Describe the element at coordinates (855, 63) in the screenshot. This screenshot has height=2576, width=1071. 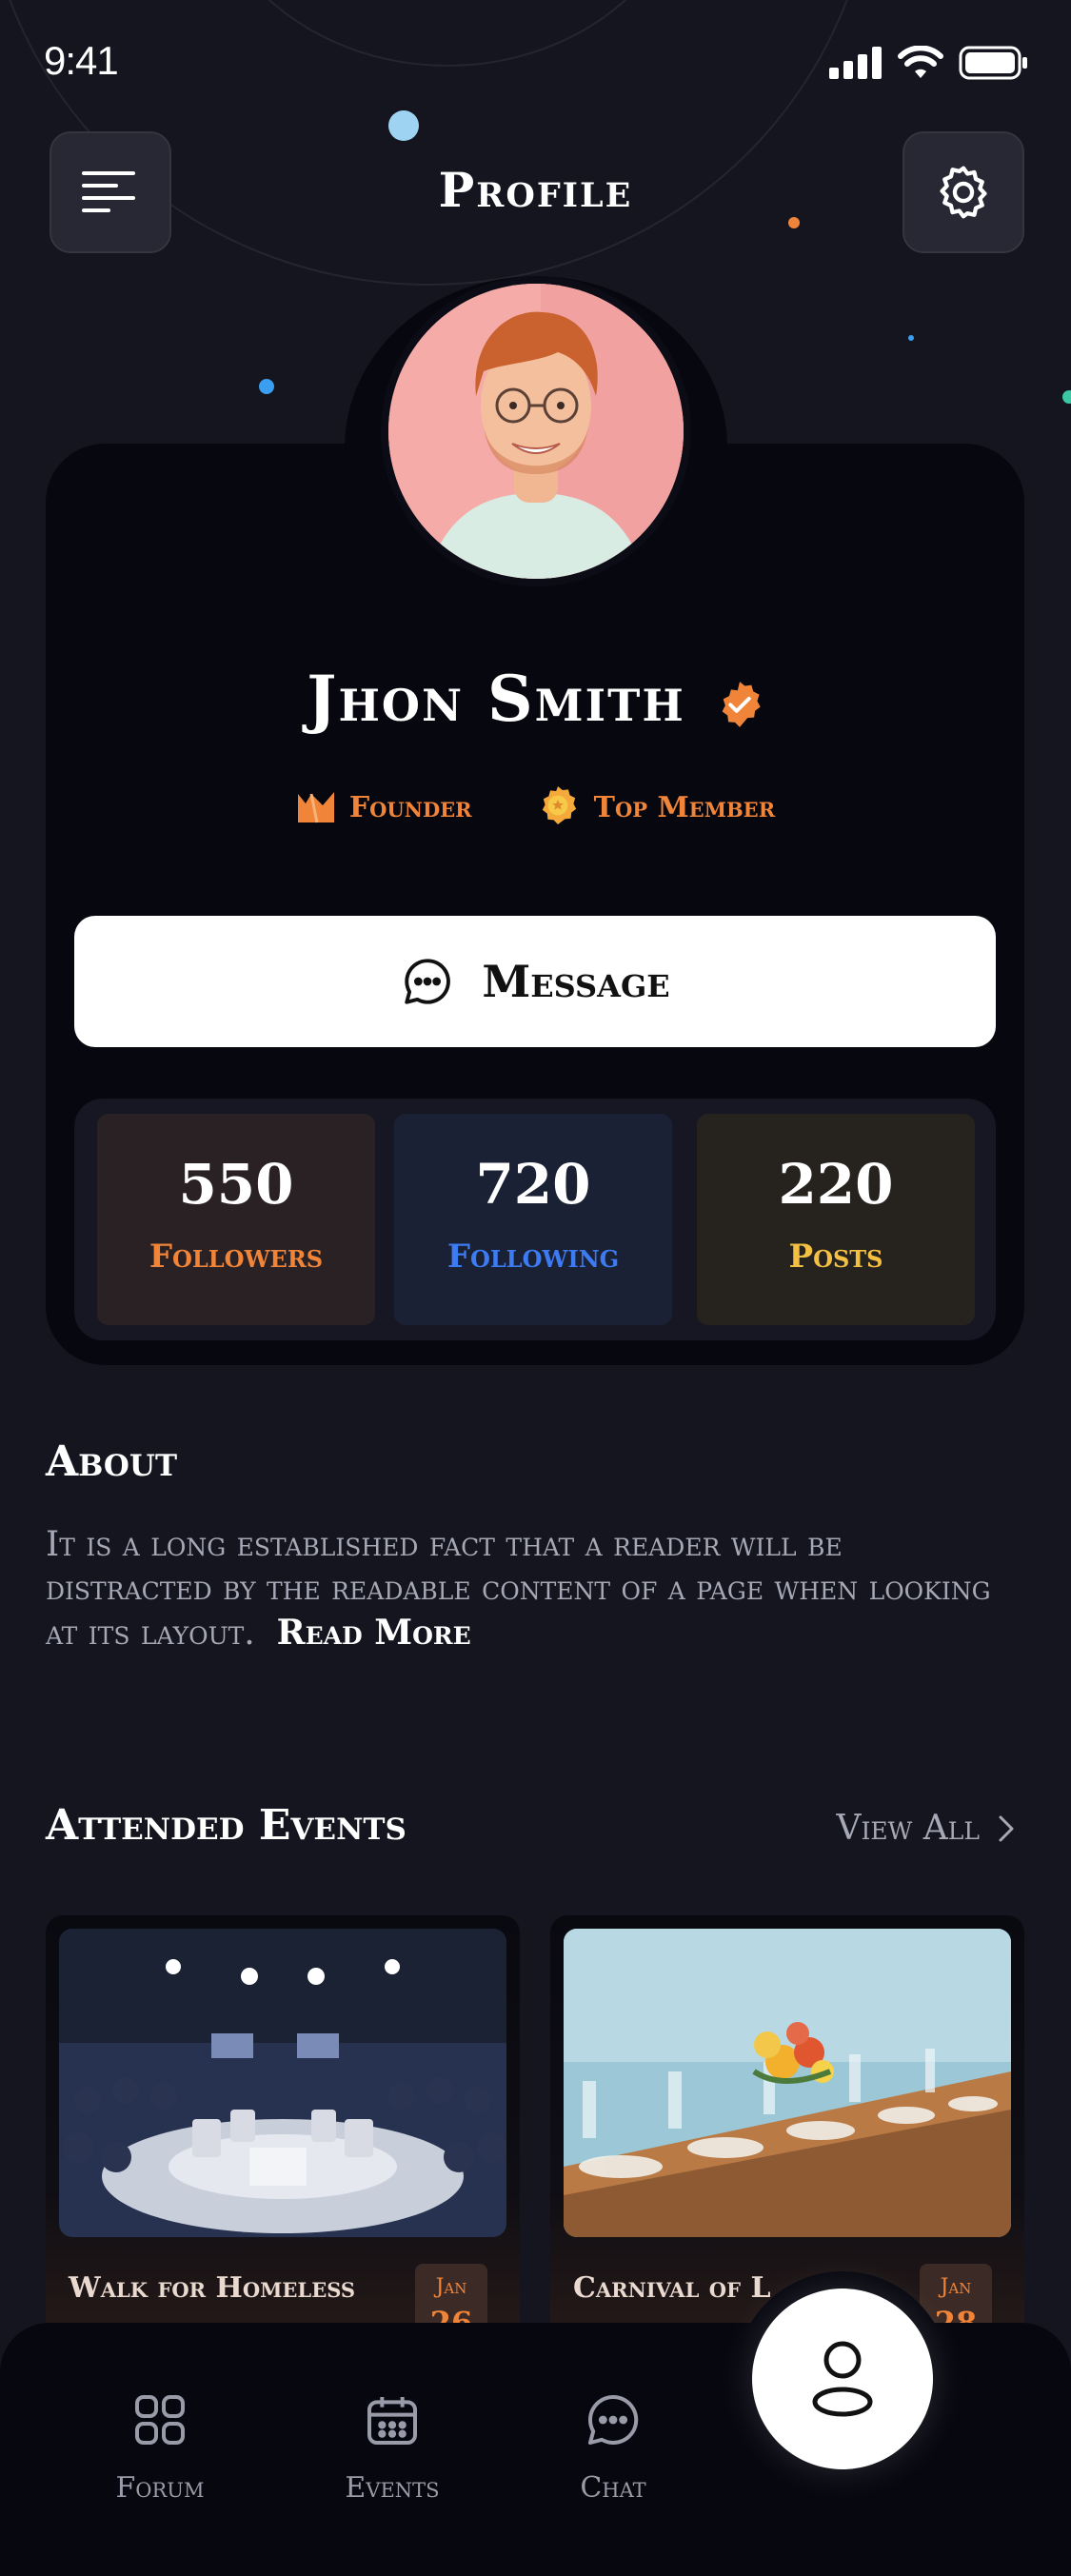
I see `signal-icon` at that location.